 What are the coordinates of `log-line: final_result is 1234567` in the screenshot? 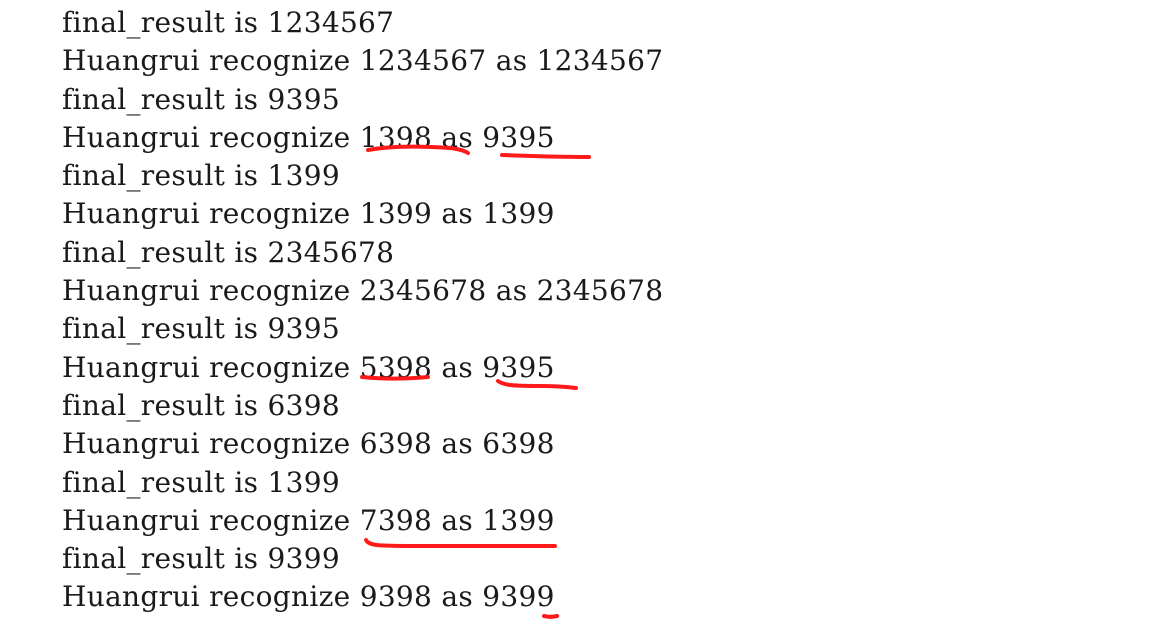 It's located at (228, 22).